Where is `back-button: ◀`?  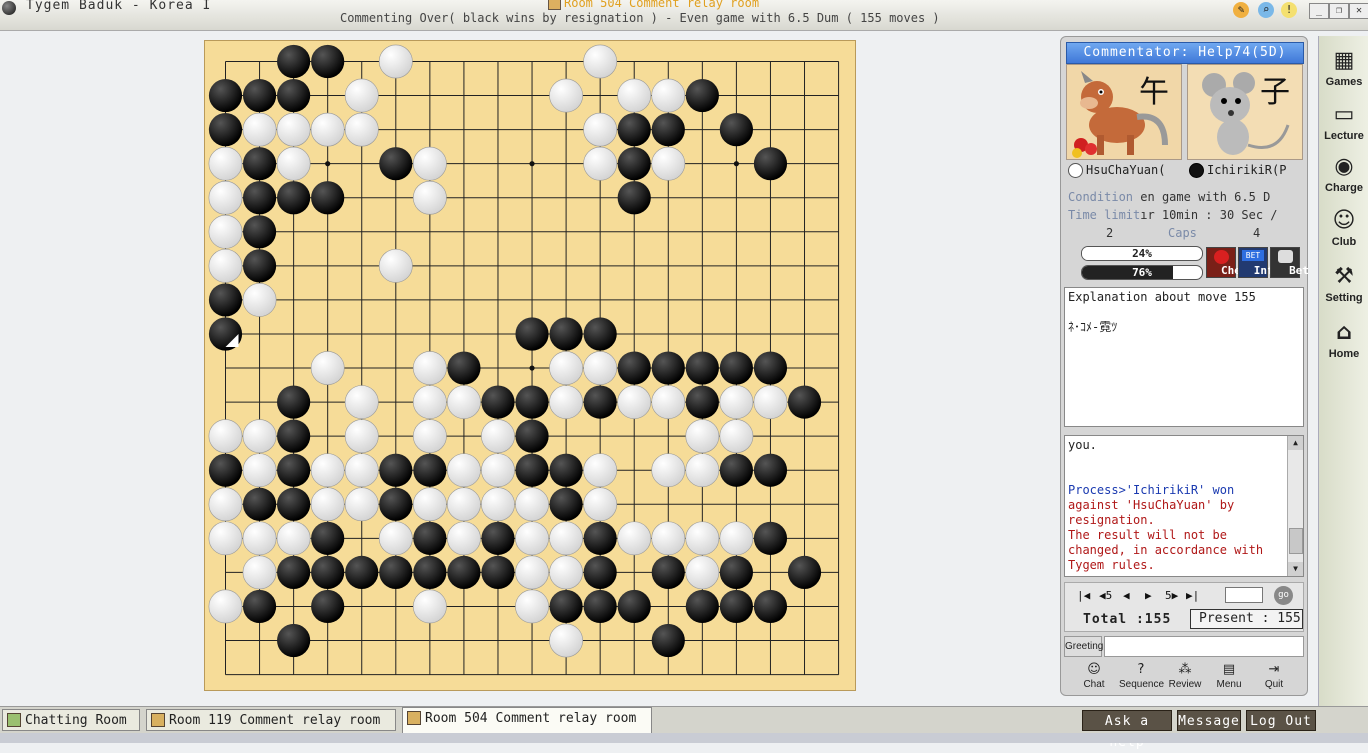
back-button: ◀ is located at coordinates (1126, 595).